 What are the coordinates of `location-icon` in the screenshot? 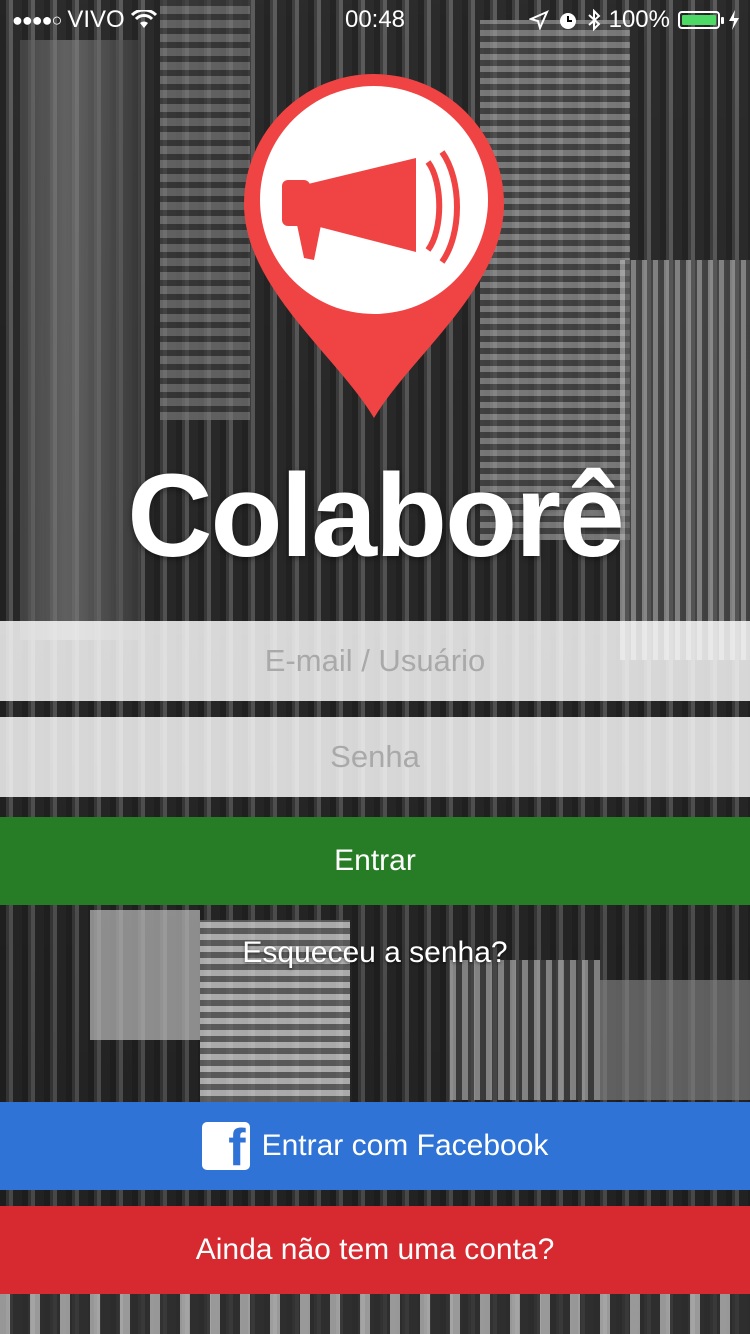 It's located at (538, 20).